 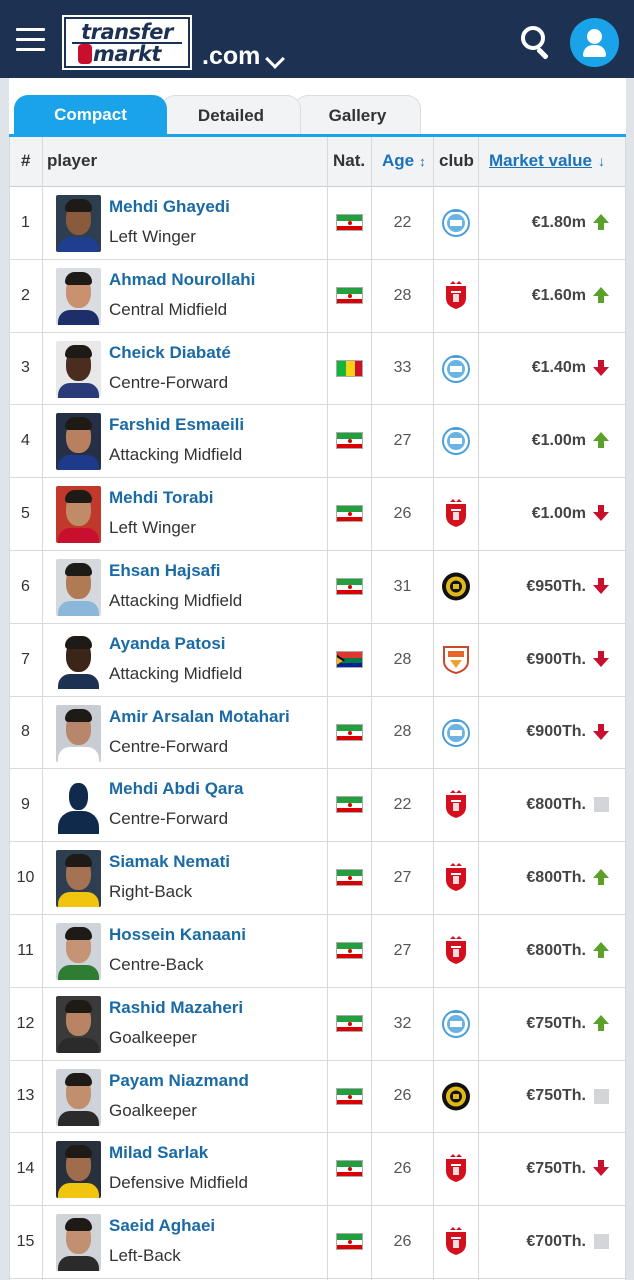 I want to click on col-header-market-value: Market value ↓, so click(x=547, y=162).